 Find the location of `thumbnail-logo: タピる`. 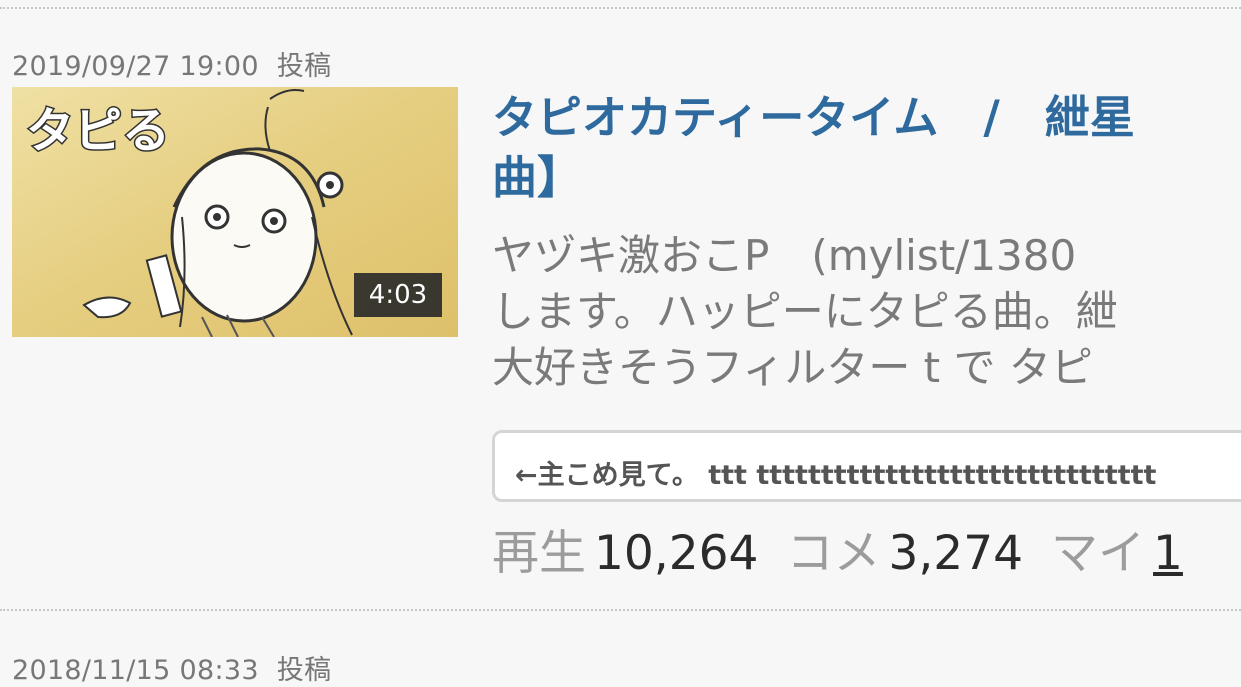

thumbnail-logo: タピる is located at coordinates (98, 131).